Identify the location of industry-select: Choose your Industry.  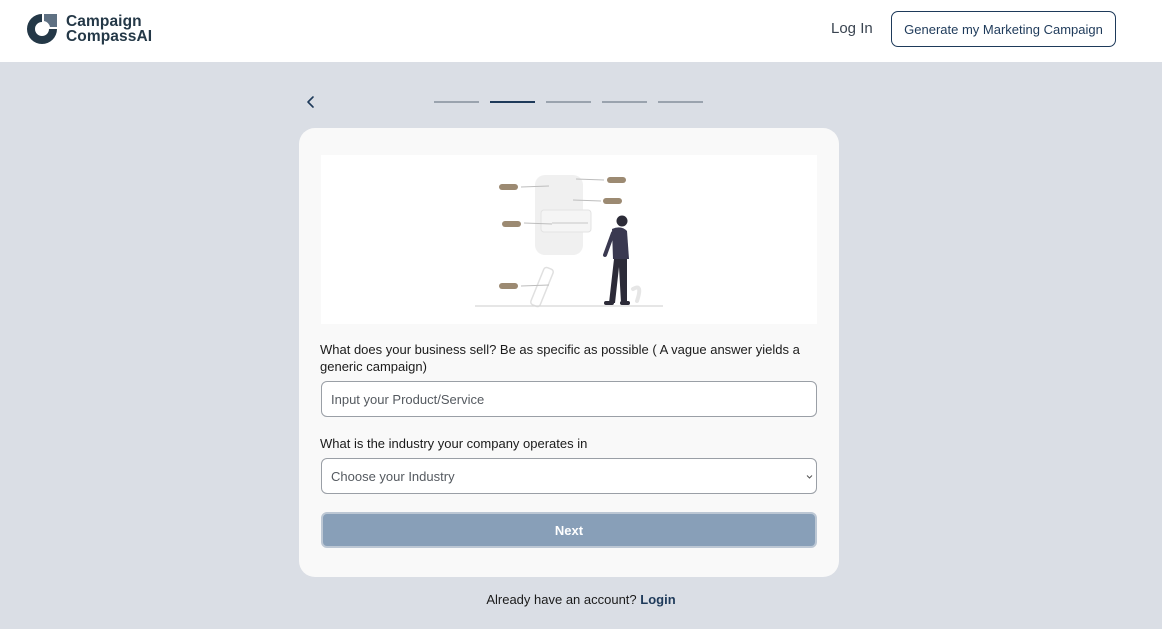
(569, 476).